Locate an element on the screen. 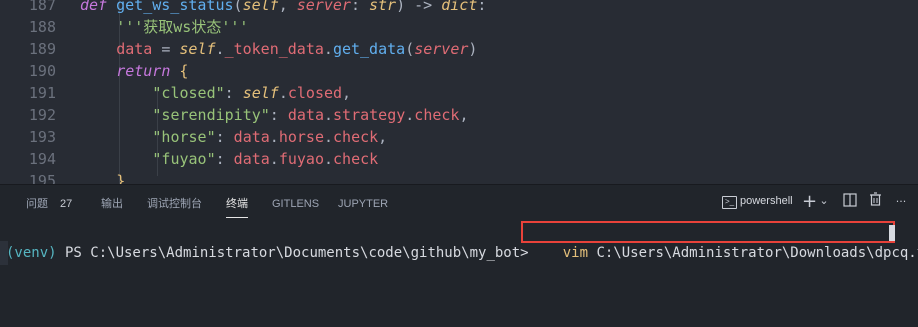 The width and height of the screenshot is (918, 327). kill-terminal-button is located at coordinates (875, 202).